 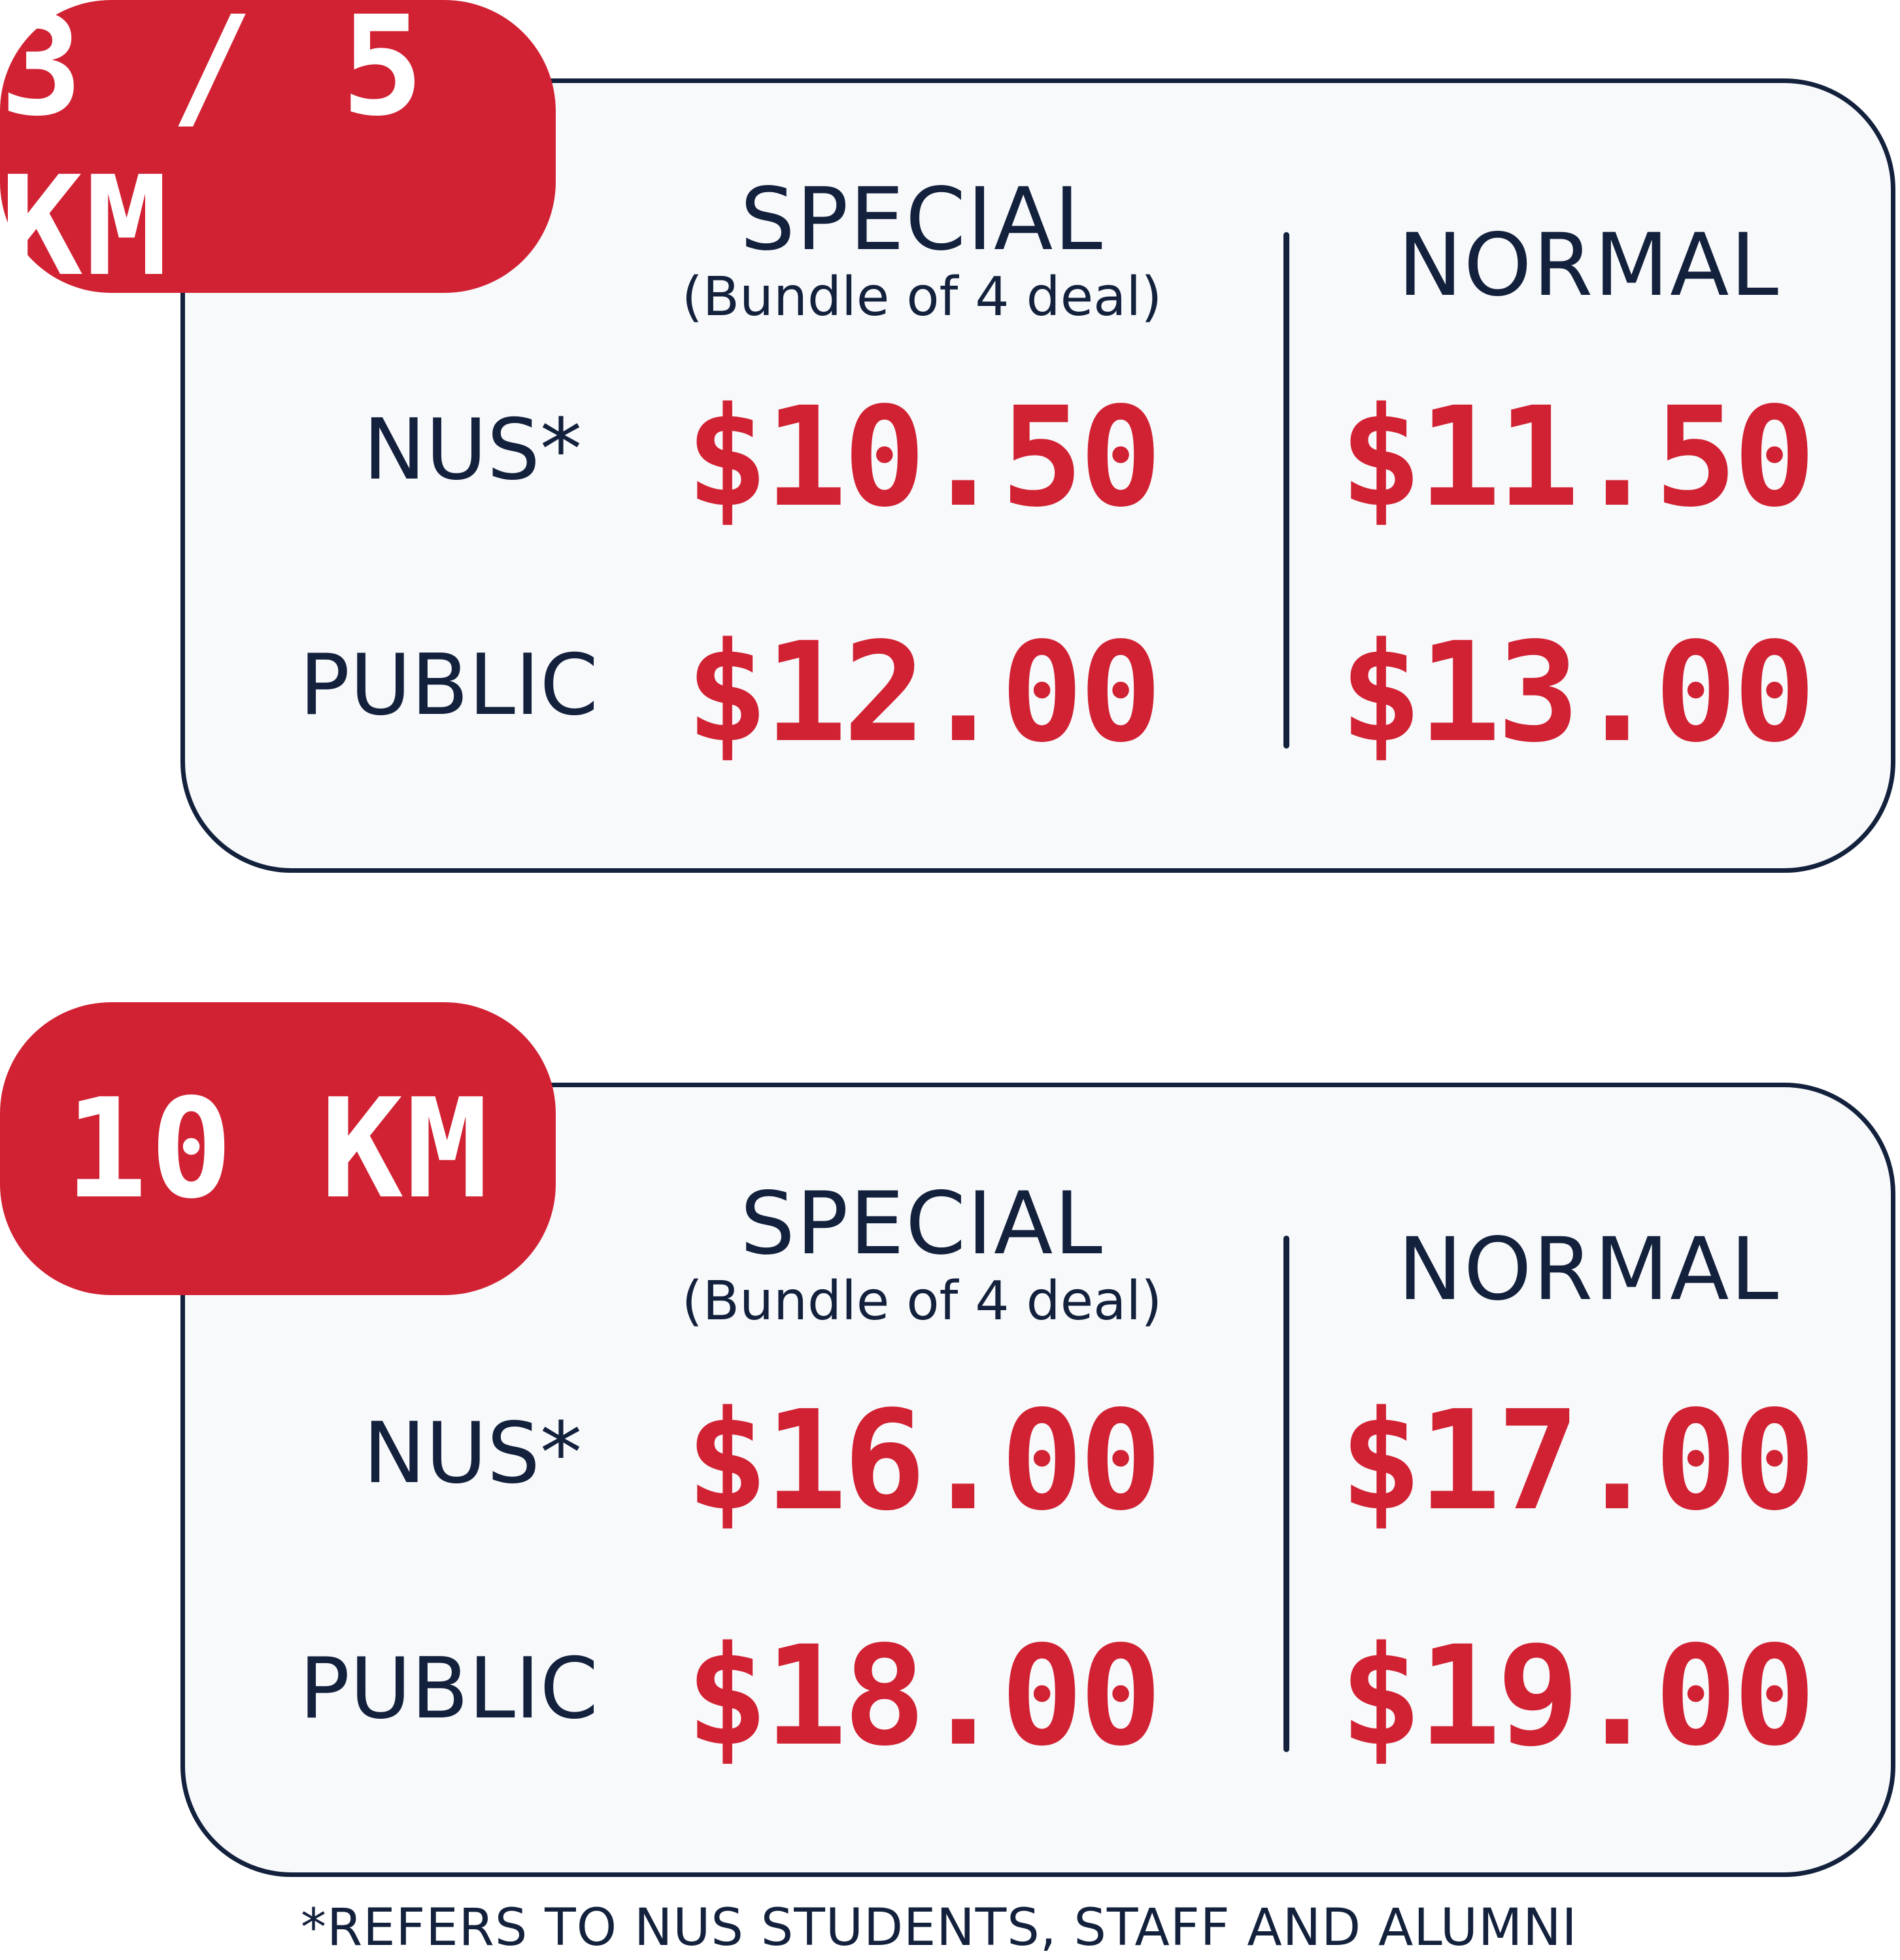 I want to click on price-normal-public: $19.00, so click(x=1577, y=1696).